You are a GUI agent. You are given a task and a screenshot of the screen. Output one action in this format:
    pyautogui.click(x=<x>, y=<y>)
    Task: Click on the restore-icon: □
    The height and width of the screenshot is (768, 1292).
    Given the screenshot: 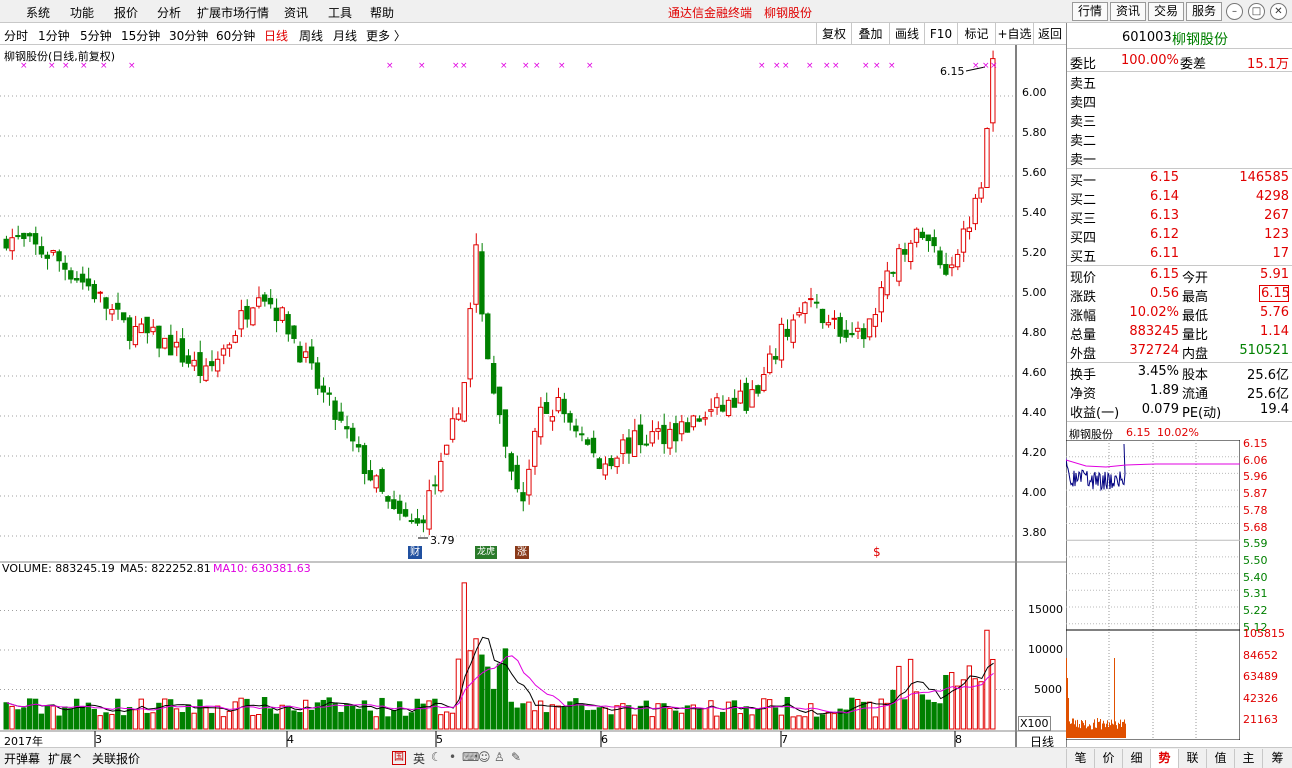 What is the action you would take?
    pyautogui.click(x=1256, y=11)
    